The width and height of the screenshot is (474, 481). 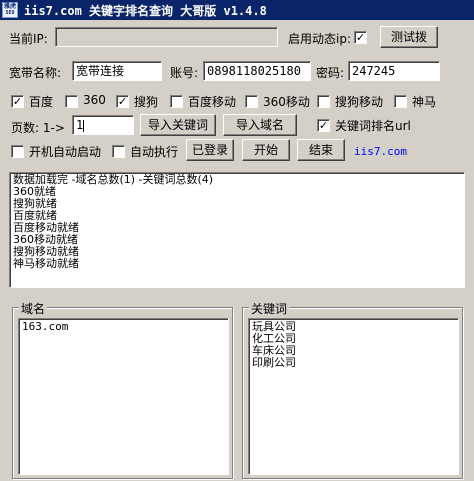 What do you see at coordinates (84, 125) in the screenshot?
I see `text-cursor` at bounding box center [84, 125].